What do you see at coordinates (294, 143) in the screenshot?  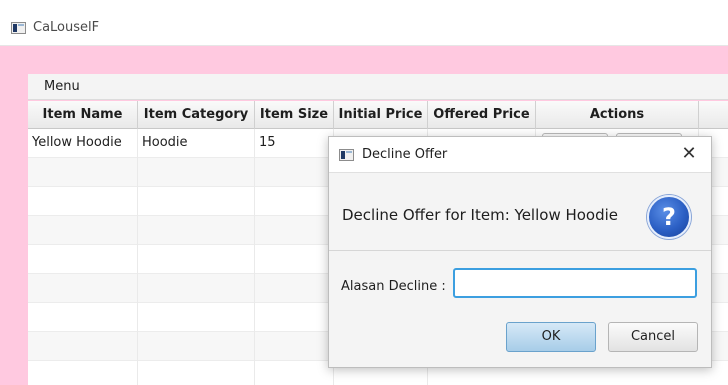 I see `cell-item-size: 15` at bounding box center [294, 143].